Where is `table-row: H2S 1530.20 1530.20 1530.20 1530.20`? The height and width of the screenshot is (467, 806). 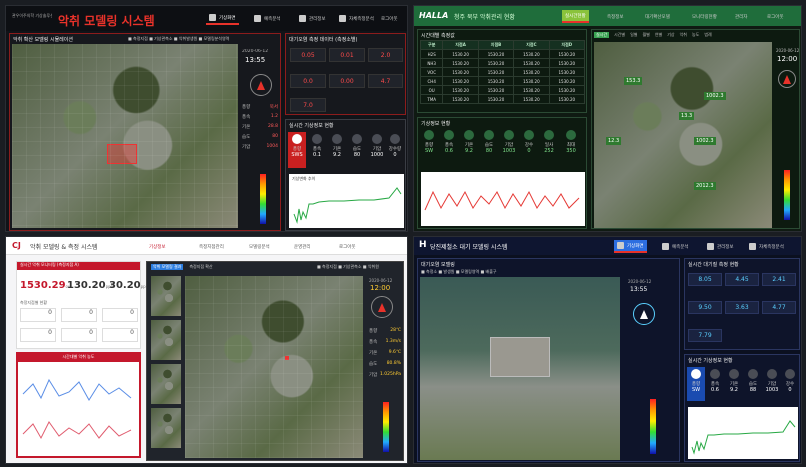
table-row: H2S 1530.20 1530.20 1530.20 1530.20 is located at coordinates (502, 54).